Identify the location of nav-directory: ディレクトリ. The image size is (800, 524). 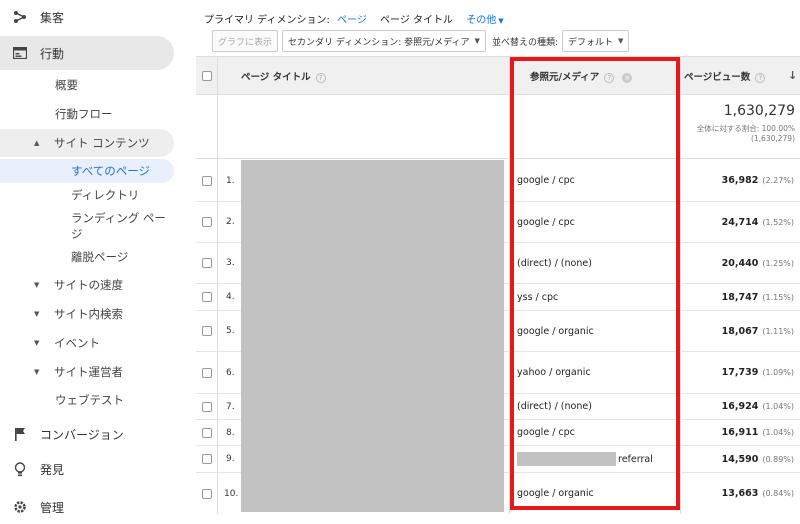
(87, 195).